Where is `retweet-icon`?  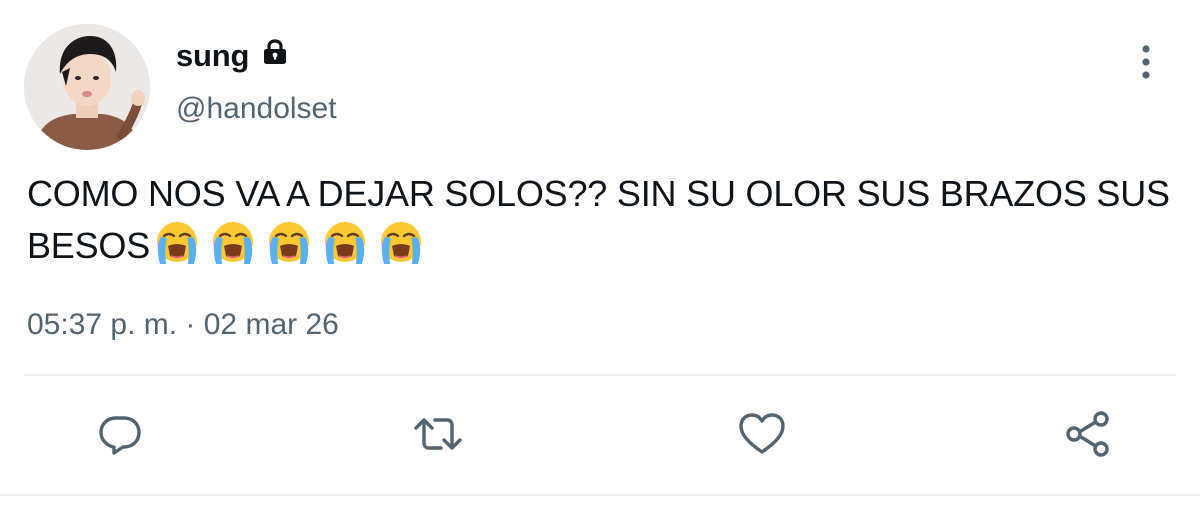
retweet-icon is located at coordinates (438, 434).